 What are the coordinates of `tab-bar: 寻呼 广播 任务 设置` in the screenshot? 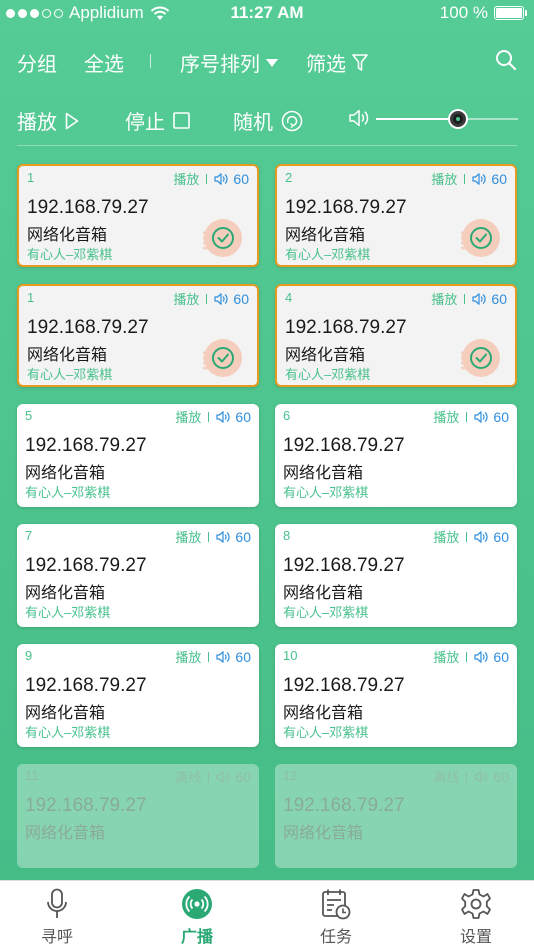 It's located at (267, 915).